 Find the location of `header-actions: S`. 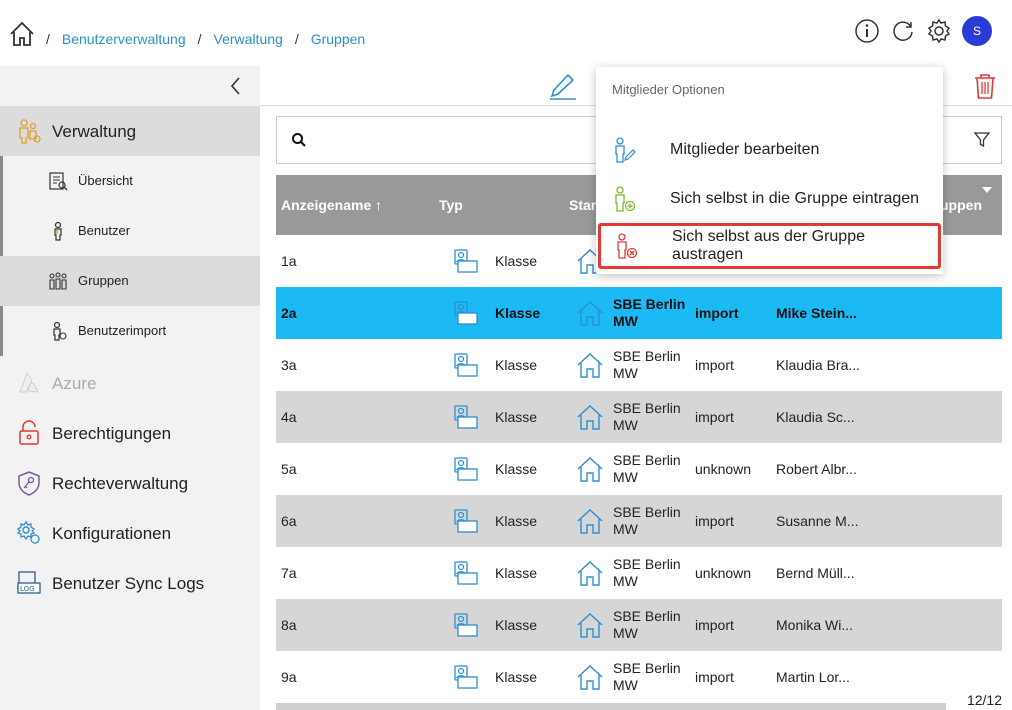

header-actions: S is located at coordinates (923, 31).